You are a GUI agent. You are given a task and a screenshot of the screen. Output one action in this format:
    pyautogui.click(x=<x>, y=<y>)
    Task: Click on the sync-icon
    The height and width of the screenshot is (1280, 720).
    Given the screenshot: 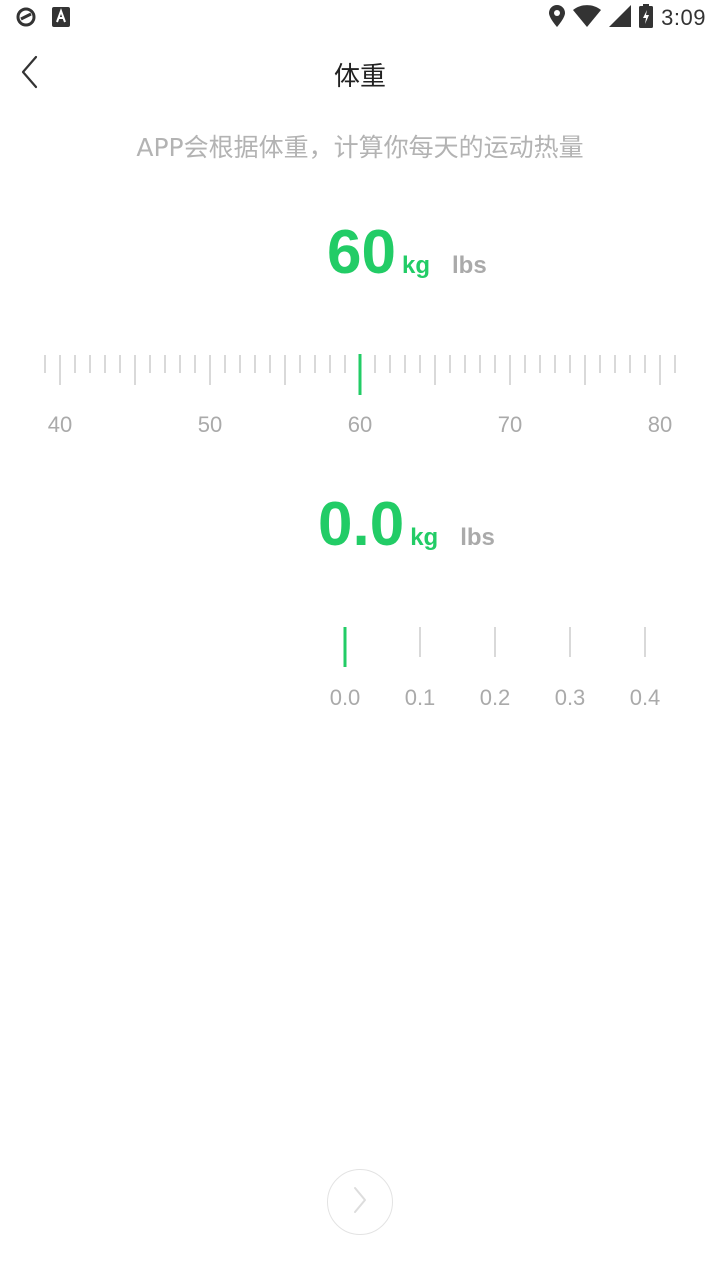 What is the action you would take?
    pyautogui.click(x=26, y=19)
    